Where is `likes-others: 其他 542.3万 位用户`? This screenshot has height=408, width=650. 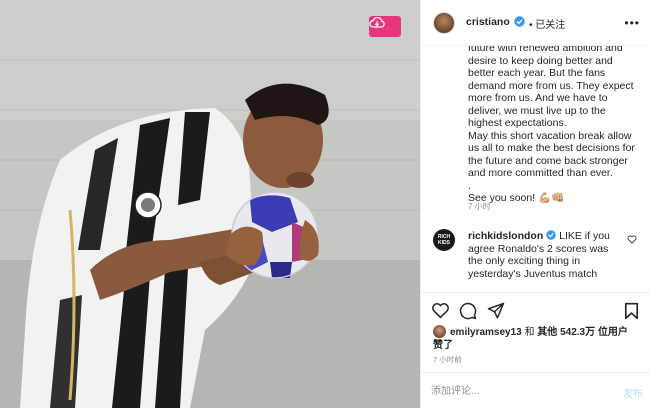
likes-others: 其他 542.3万 位用户 is located at coordinates (582, 332).